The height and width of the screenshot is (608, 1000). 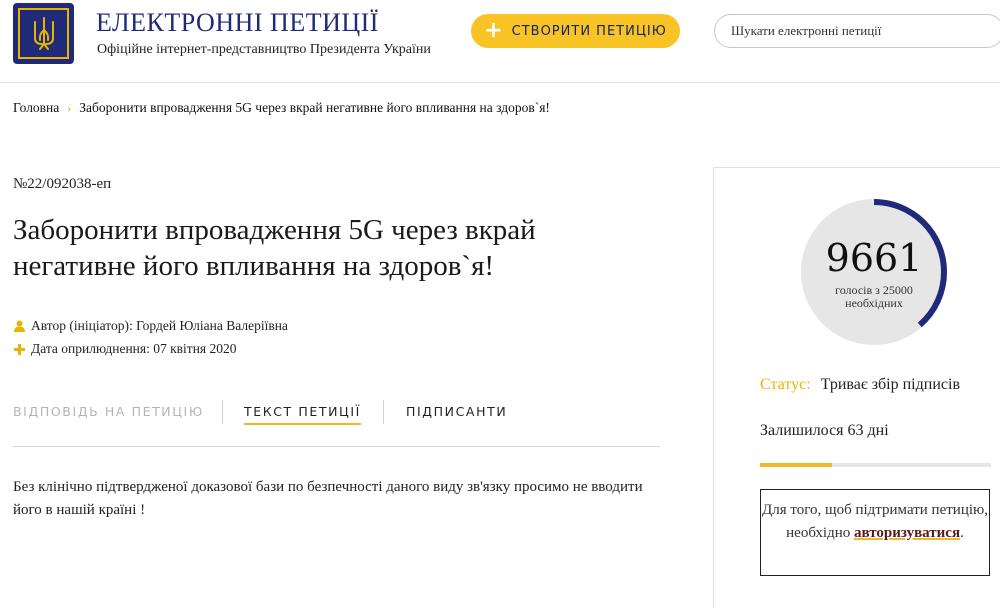 What do you see at coordinates (302, 414) in the screenshot?
I see `tab-petition-text: ТЕКСТ ПЕТИЦІЇ` at bounding box center [302, 414].